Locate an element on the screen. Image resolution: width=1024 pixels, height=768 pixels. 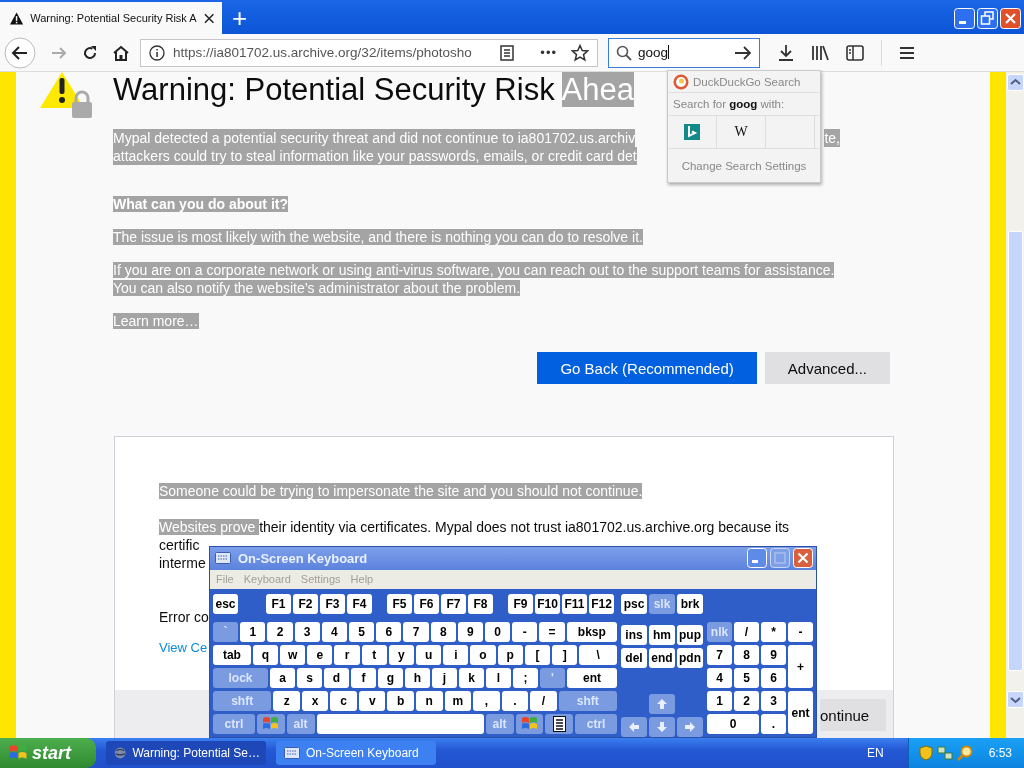
onscreen-key: i is located at coordinates (456, 655).